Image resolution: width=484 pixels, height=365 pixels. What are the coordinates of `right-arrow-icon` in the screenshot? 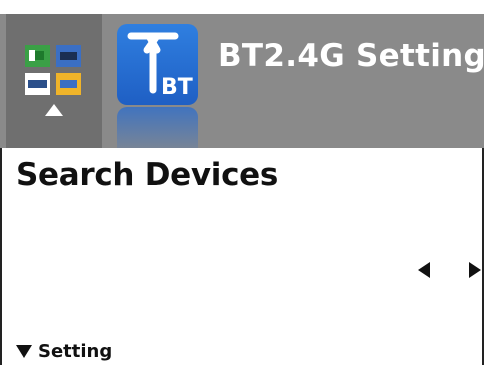 It's located at (475, 270).